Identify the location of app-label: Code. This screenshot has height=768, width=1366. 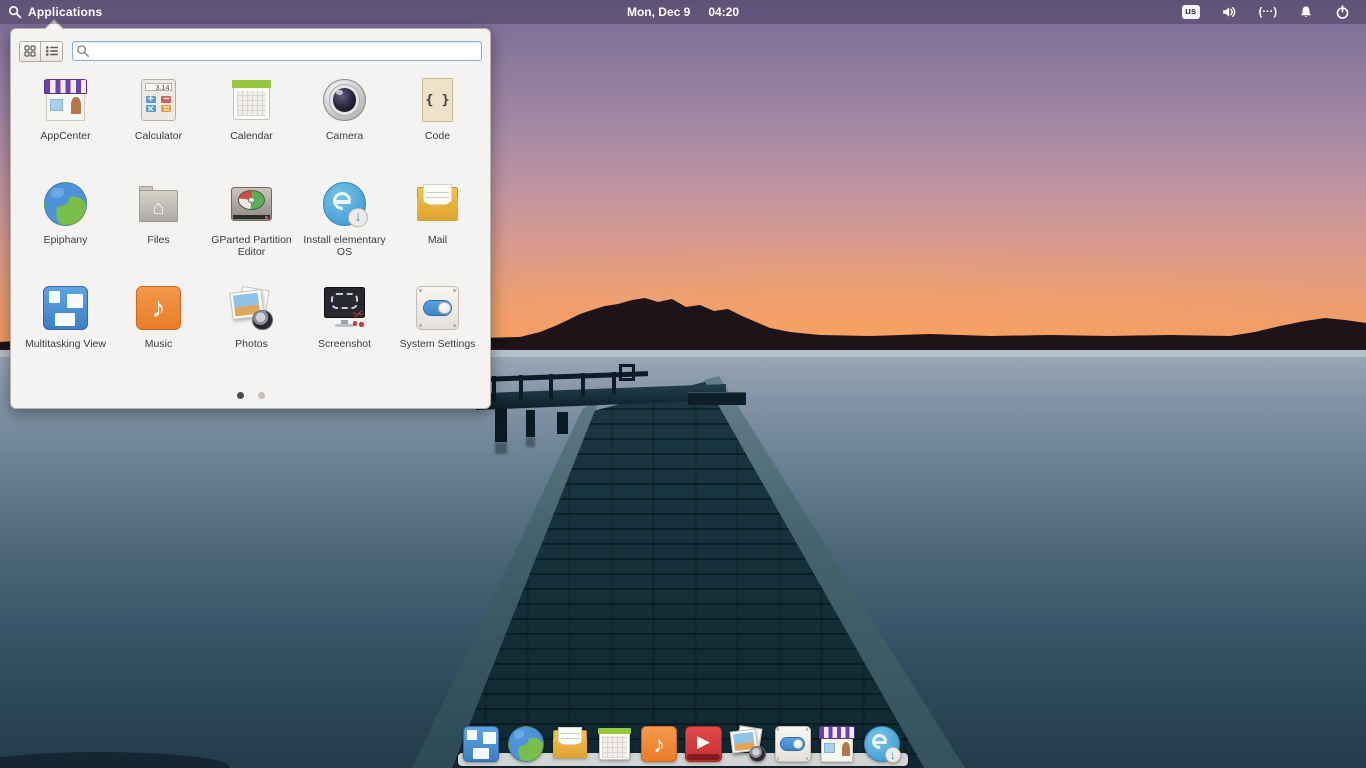
(437, 136).